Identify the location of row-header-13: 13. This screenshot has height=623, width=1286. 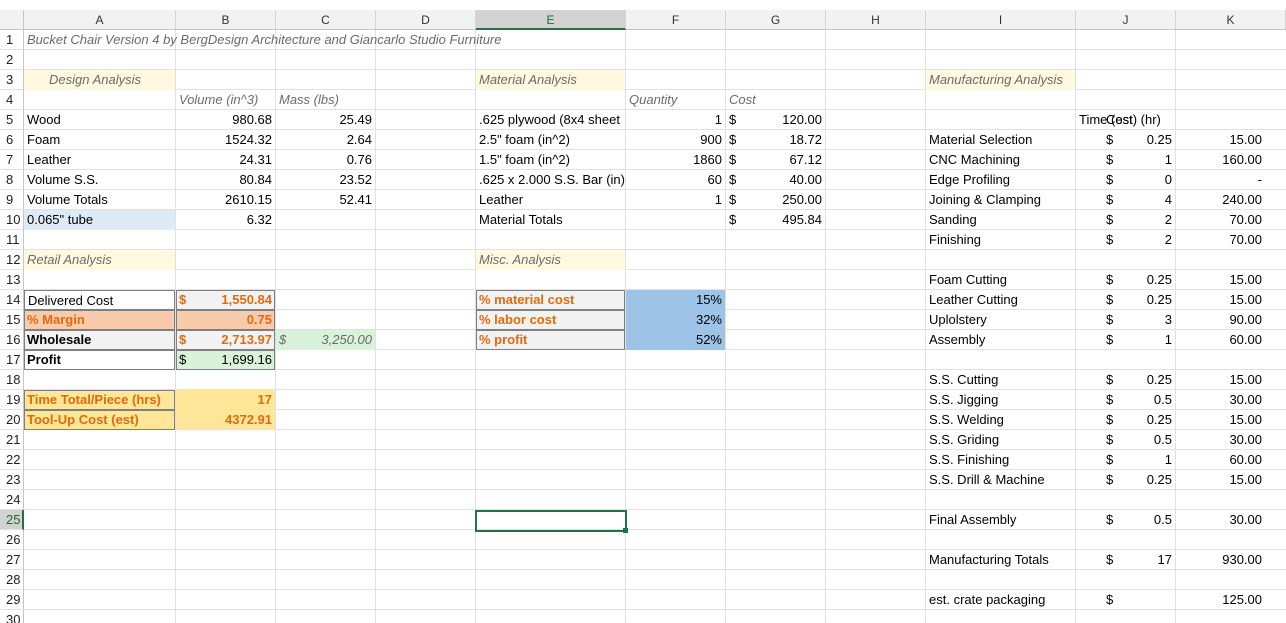
(12, 280).